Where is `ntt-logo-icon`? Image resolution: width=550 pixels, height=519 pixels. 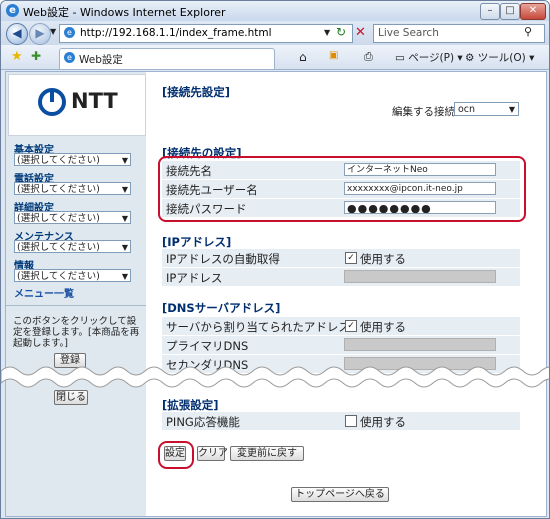
ntt-logo-icon is located at coordinates (52, 102).